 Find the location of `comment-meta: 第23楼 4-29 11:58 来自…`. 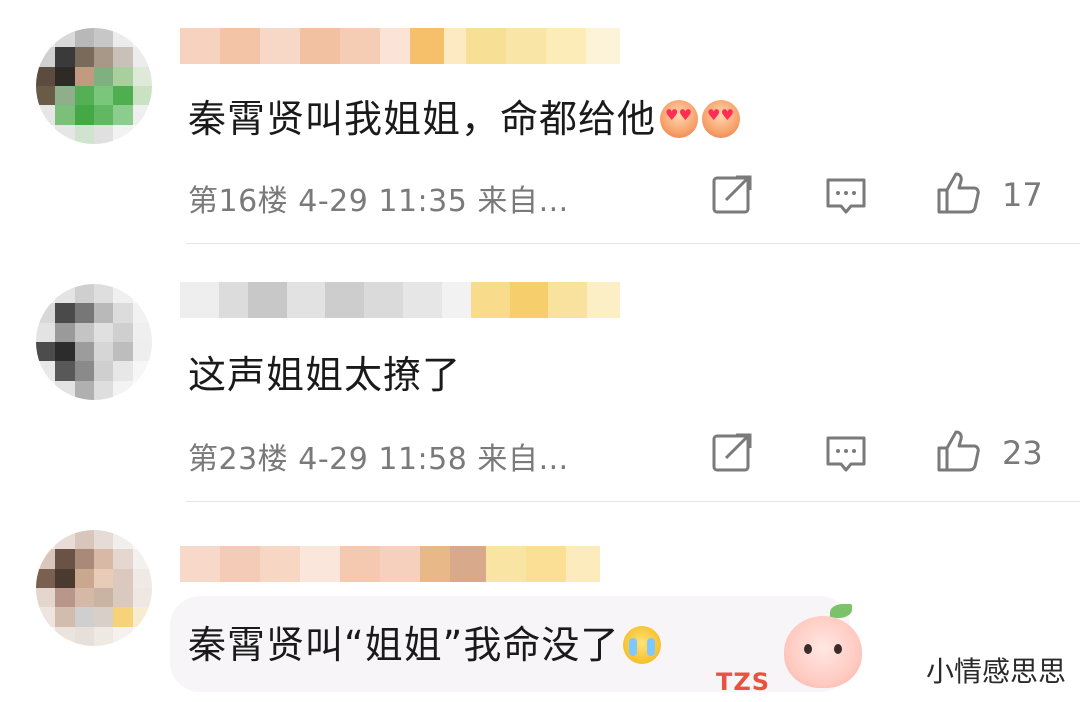

comment-meta: 第23楼 4-29 11:58 来自… is located at coordinates (378, 456).